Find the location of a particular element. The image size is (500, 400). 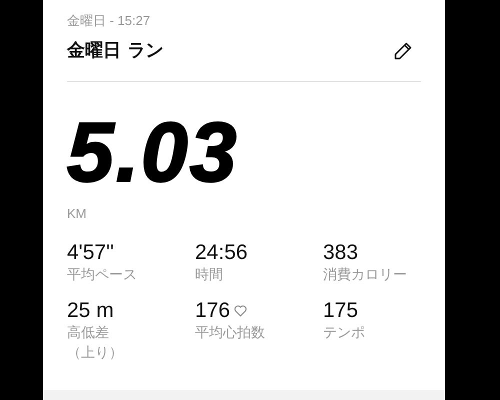

stat-label: 平均心拍数 is located at coordinates (230, 333).